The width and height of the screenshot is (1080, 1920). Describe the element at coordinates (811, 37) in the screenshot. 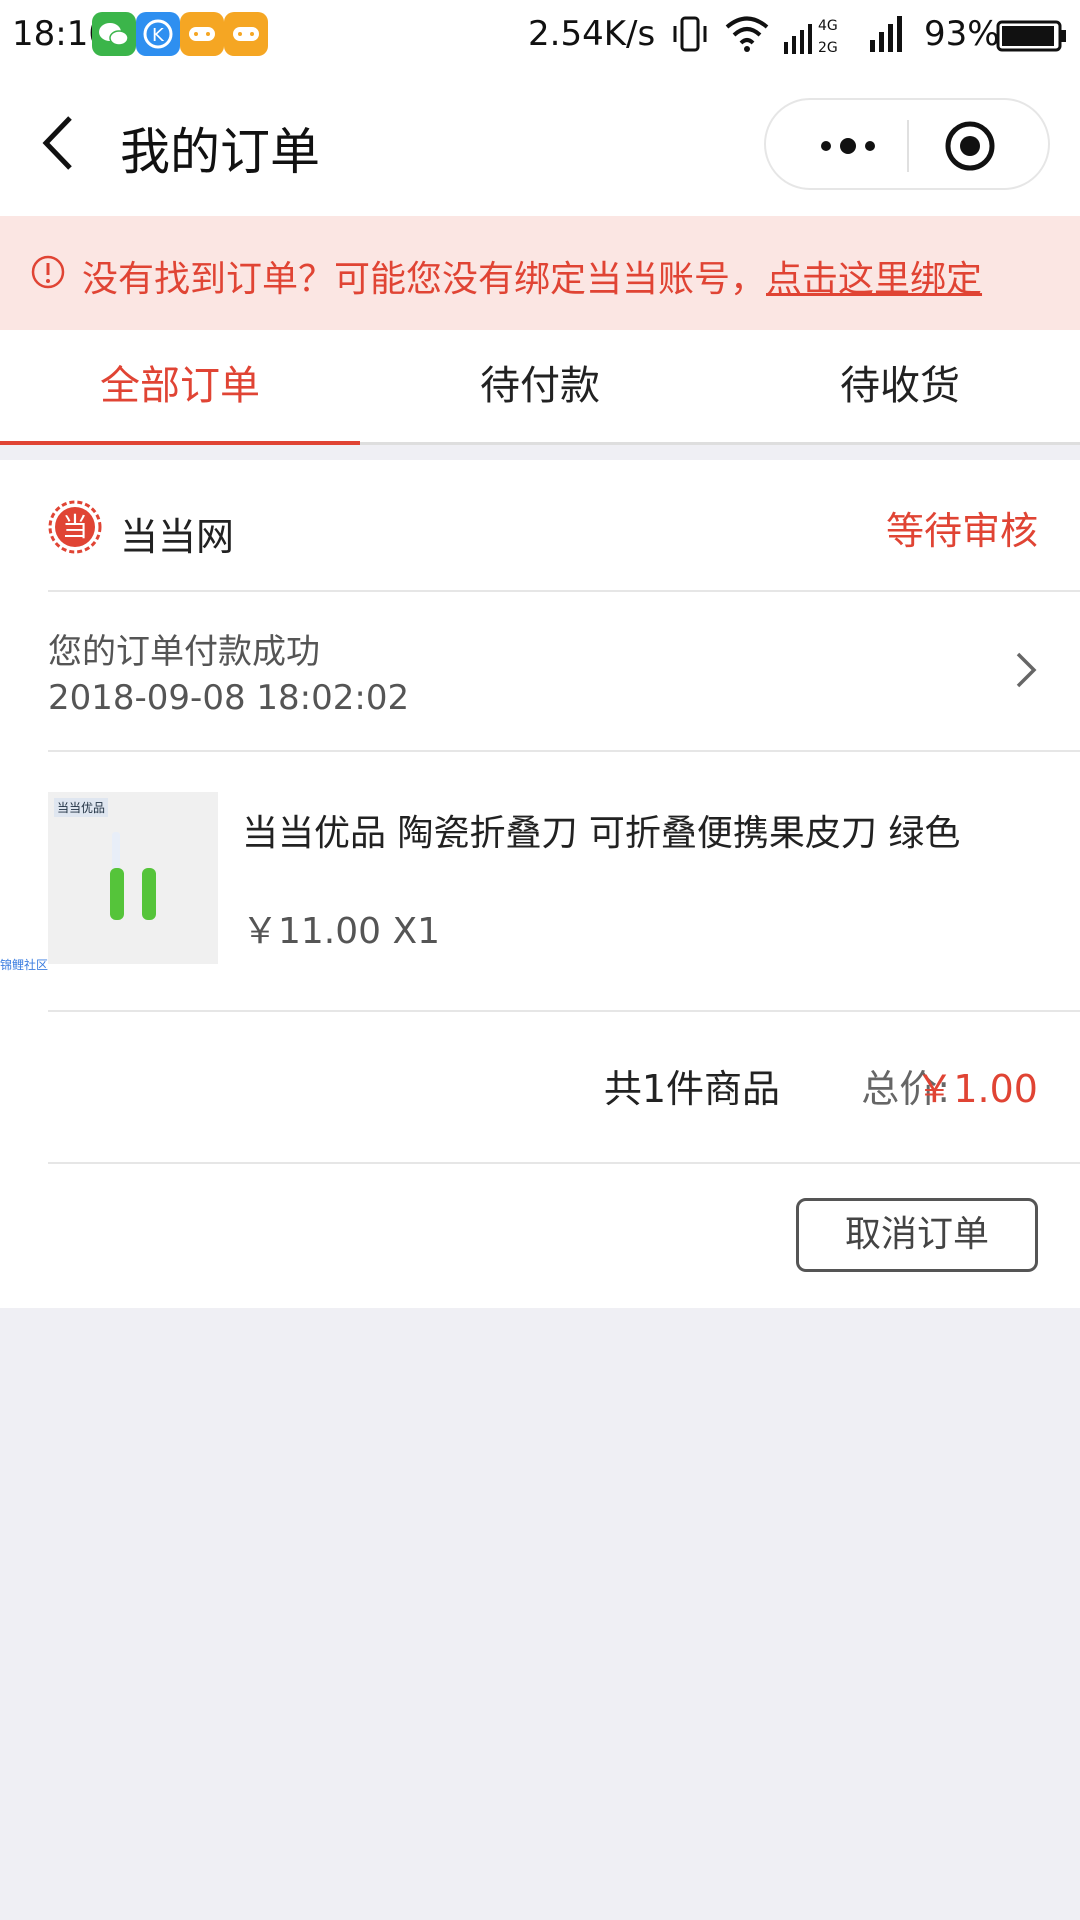

I see `signal-4g-icon: 4G 2G` at that location.